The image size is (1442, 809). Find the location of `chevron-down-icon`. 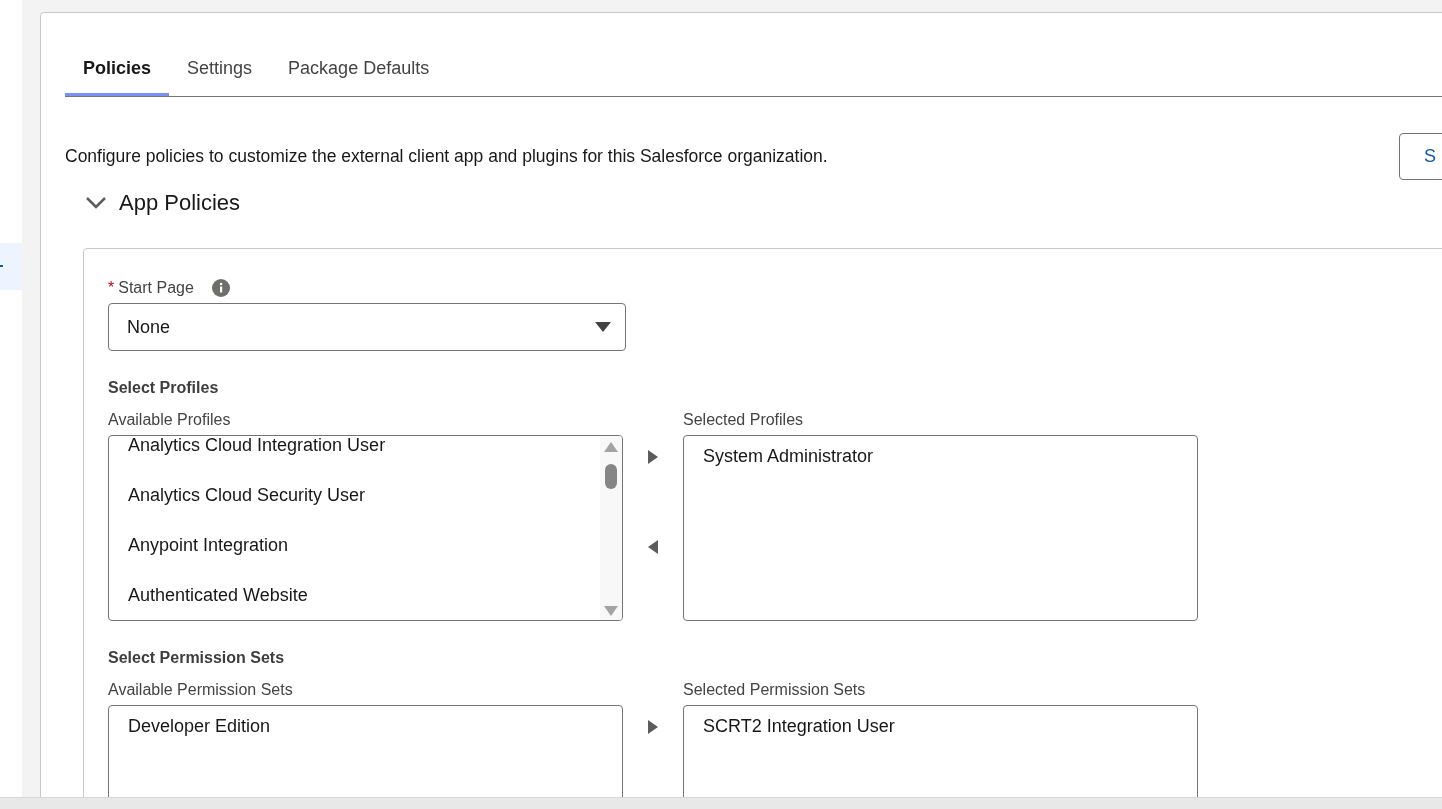

chevron-down-icon is located at coordinates (96, 203).